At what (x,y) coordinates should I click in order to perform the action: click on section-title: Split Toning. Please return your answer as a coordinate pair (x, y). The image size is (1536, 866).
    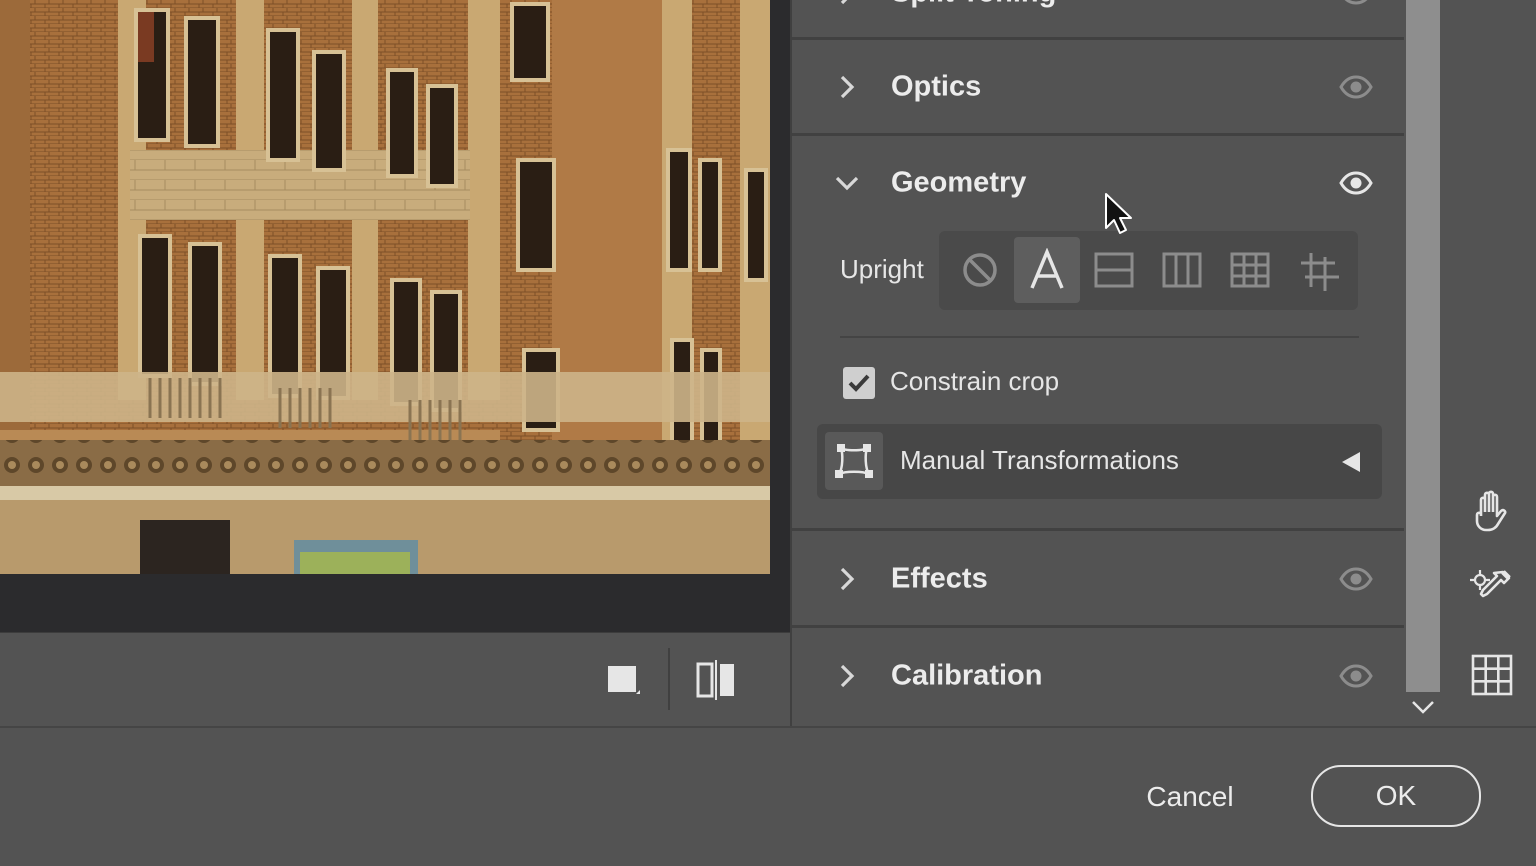
    Looking at the image, I should click on (973, 5).